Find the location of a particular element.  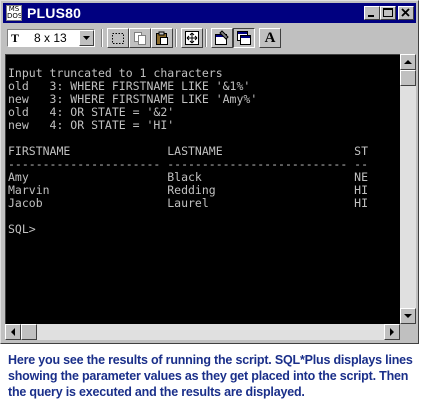

minimize-icon is located at coordinates (371, 16).